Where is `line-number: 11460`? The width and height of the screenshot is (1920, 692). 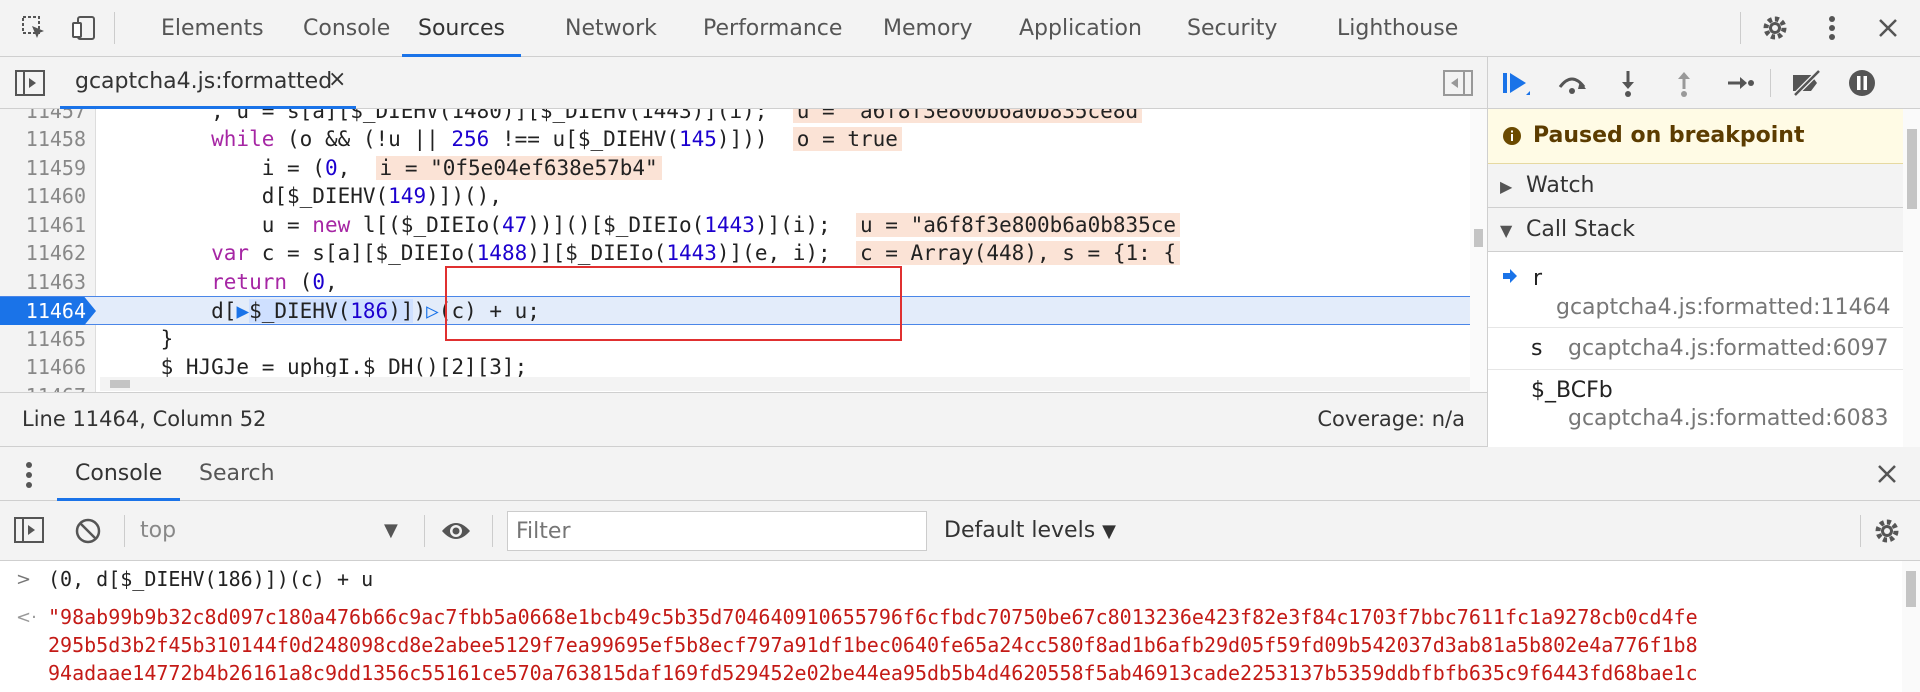
line-number: 11460 is located at coordinates (43, 196).